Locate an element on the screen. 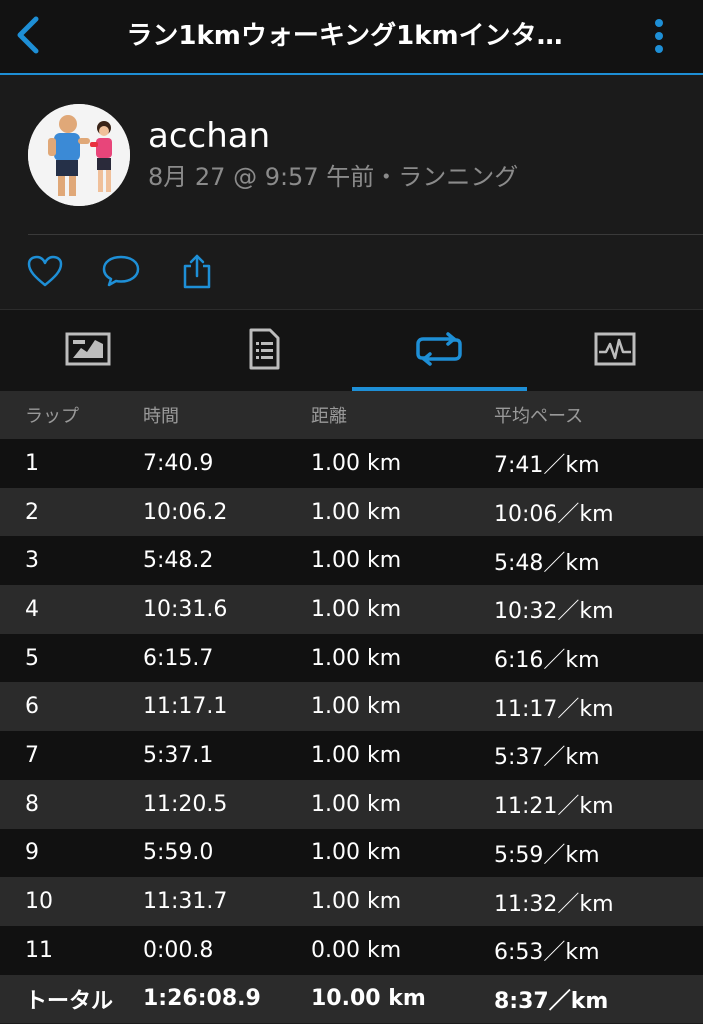  total-pace: 8:37／km is located at coordinates (551, 1001).